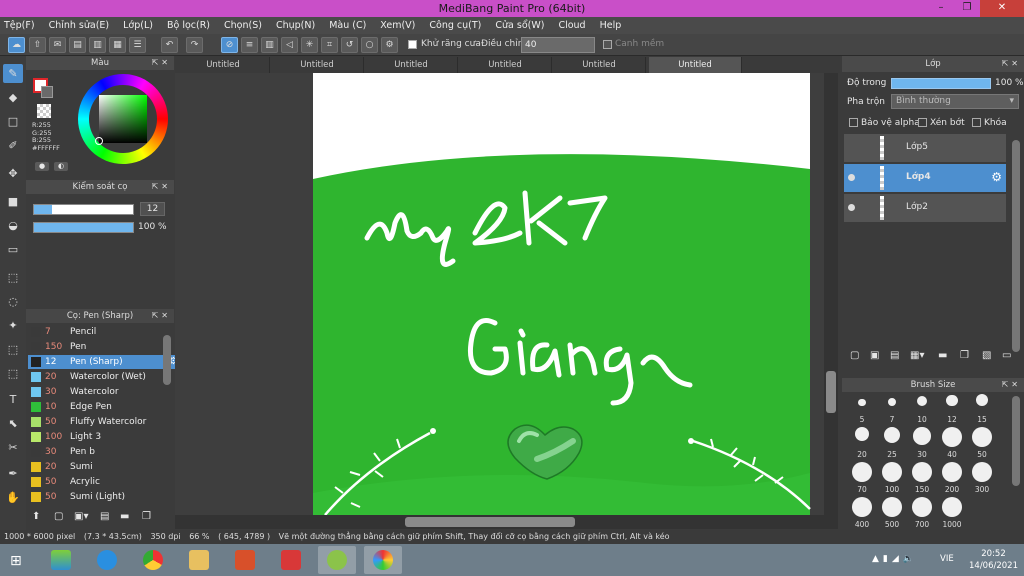 The image size is (1024, 576). Describe the element at coordinates (13, 473) in the screenshot. I see `eyedropper-icon: ✒` at that location.